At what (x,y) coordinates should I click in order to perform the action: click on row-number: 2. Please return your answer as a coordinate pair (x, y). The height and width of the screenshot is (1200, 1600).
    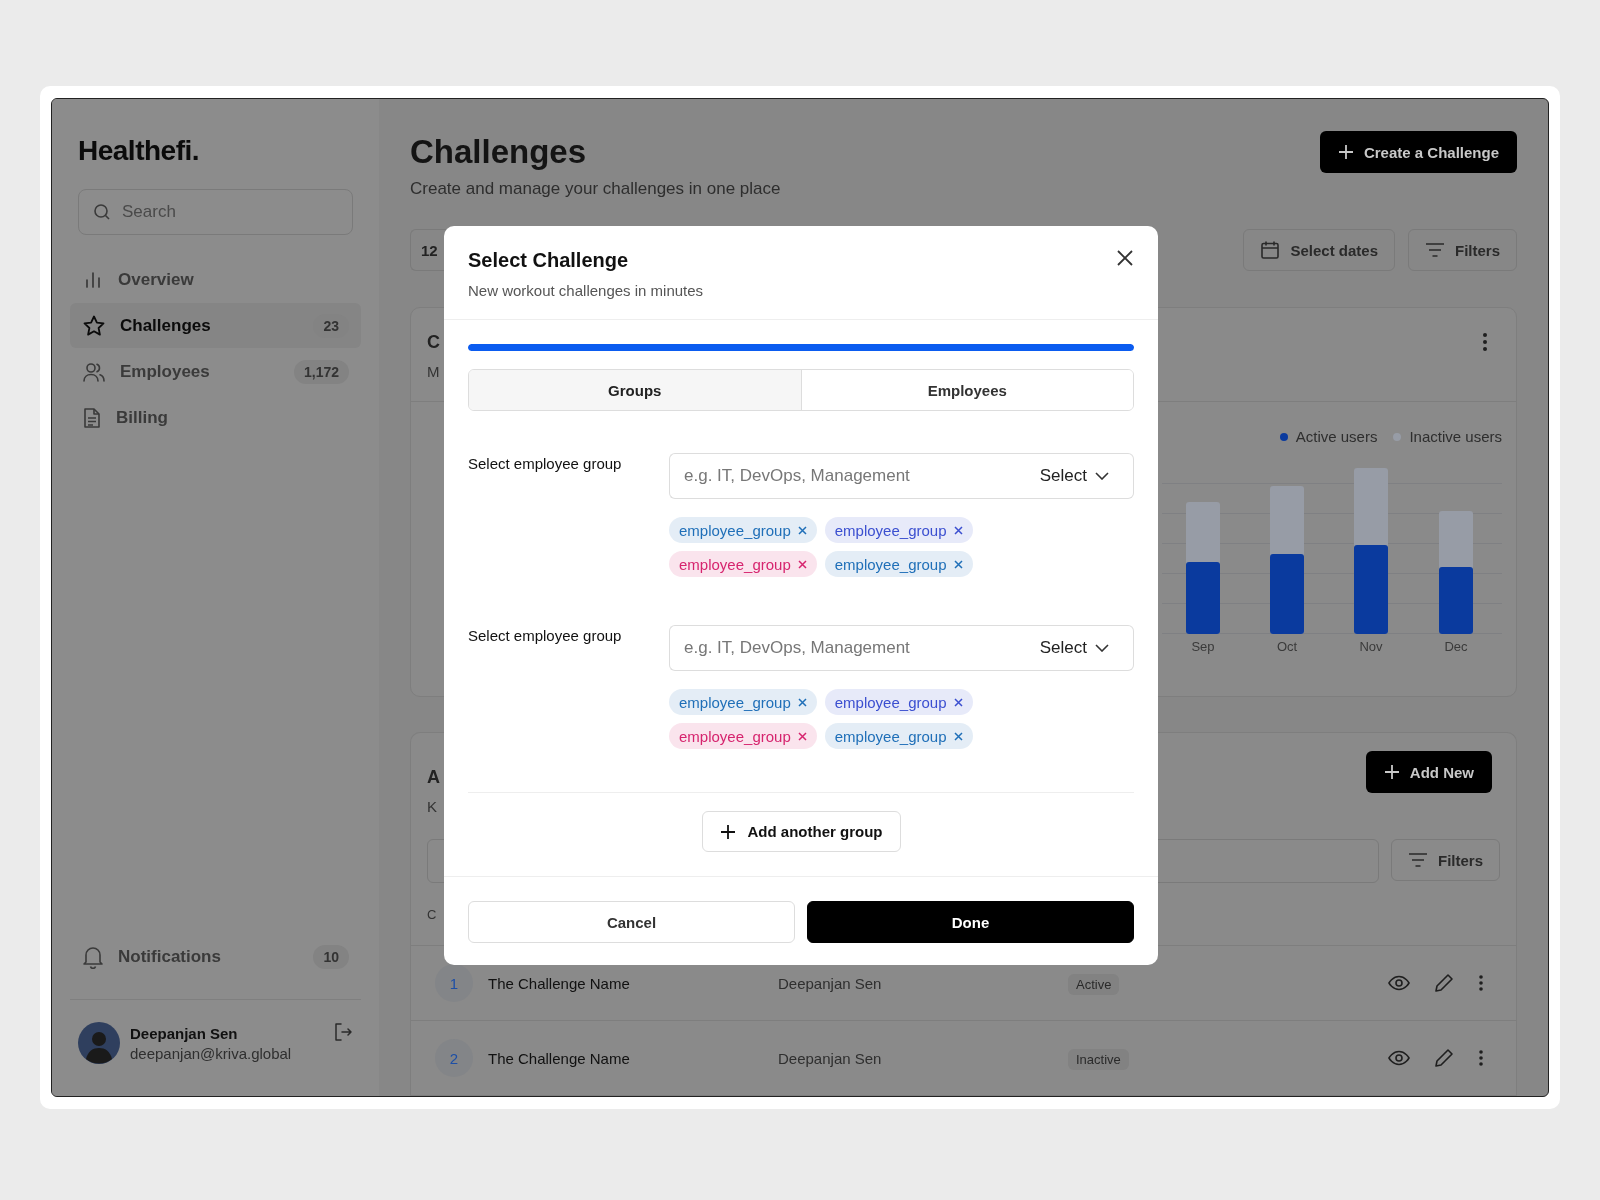
    Looking at the image, I should click on (454, 1058).